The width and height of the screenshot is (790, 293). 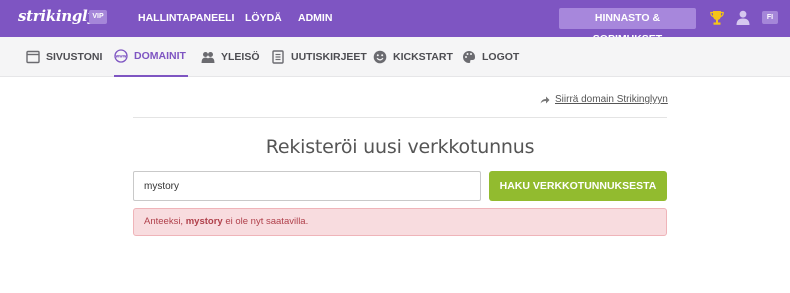 I want to click on alert-suffix: ei ole nyt saatavilla., so click(x=265, y=221).